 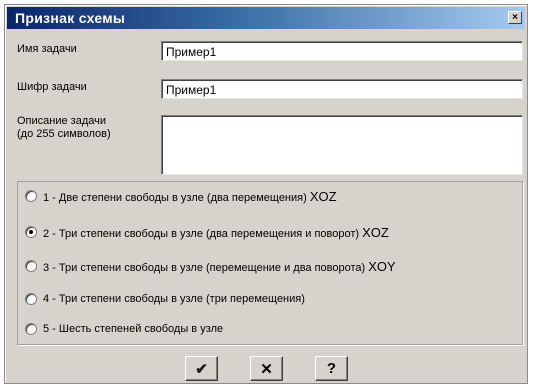 I want to click on title-bar: Признак схемы ×, so click(x=266, y=18).